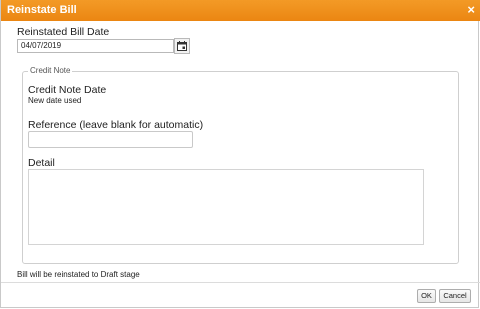 Image resolution: width=480 pixels, height=309 pixels. Describe the element at coordinates (78, 274) in the screenshot. I see `info-text: Bill will be reinstated to Draft stage` at that location.